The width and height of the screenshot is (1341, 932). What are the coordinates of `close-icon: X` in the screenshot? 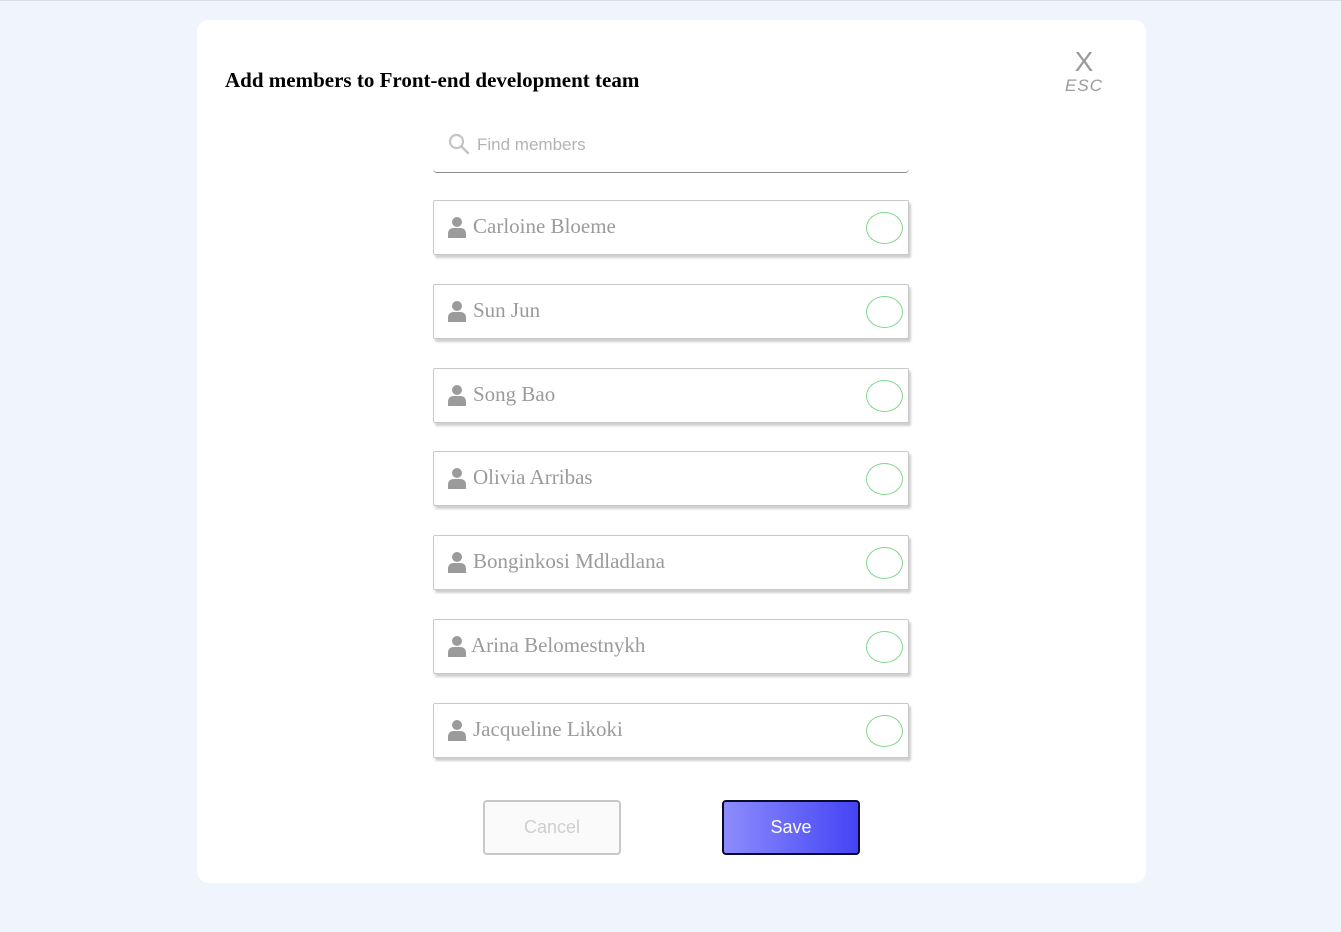 It's located at (1084, 61).